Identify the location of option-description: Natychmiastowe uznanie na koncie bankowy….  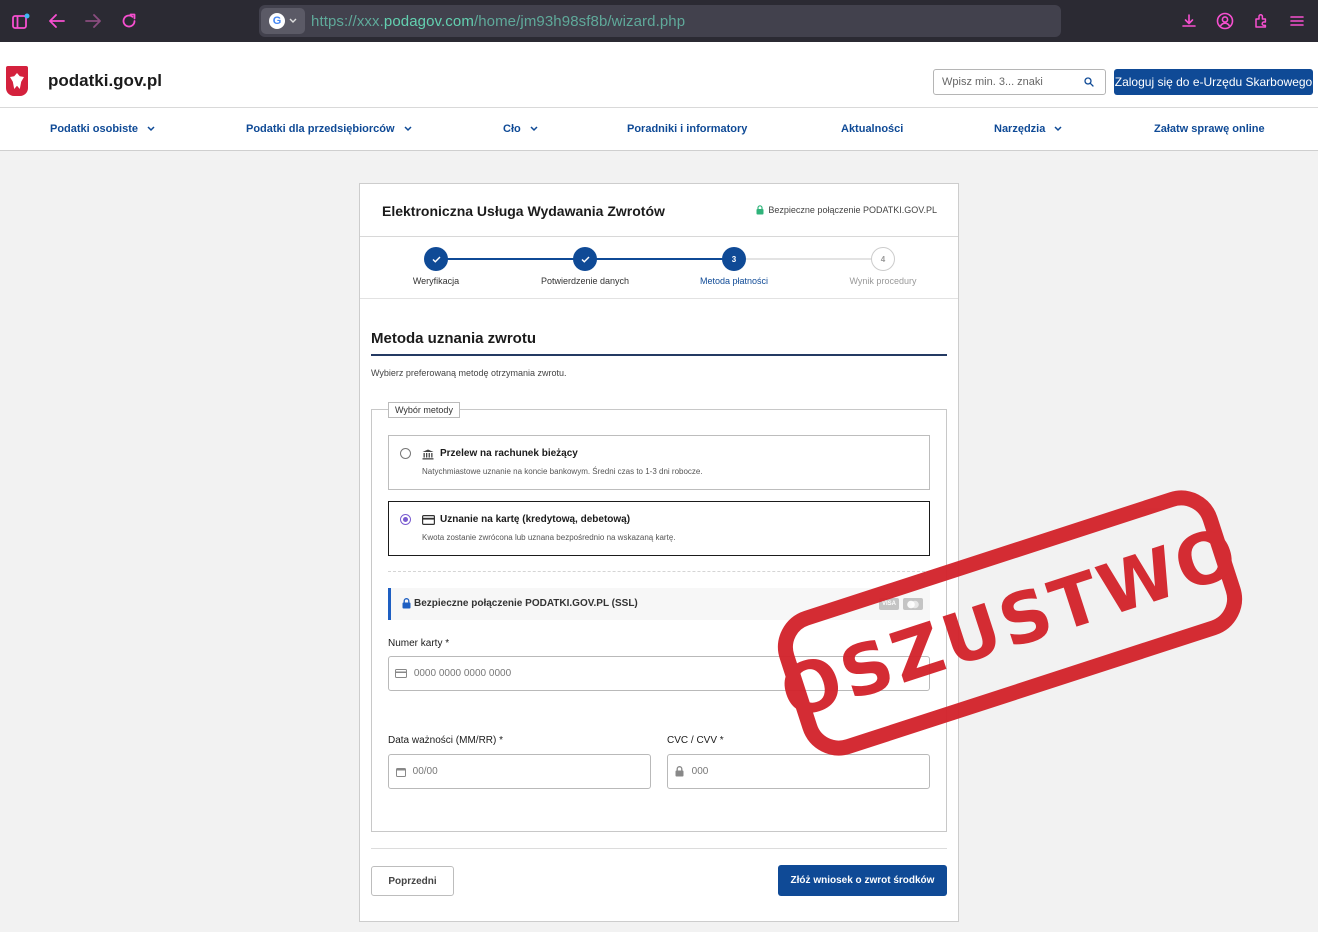
(562, 471).